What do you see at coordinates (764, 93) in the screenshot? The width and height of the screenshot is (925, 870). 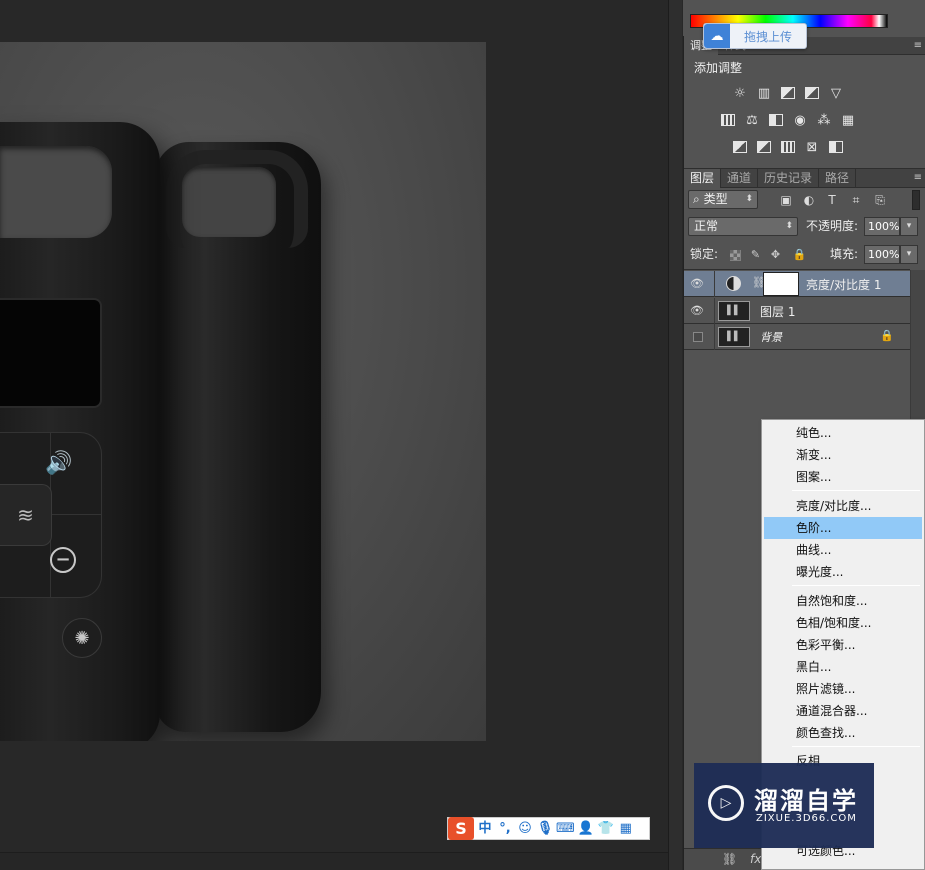 I see `levels-icon: ▥` at bounding box center [764, 93].